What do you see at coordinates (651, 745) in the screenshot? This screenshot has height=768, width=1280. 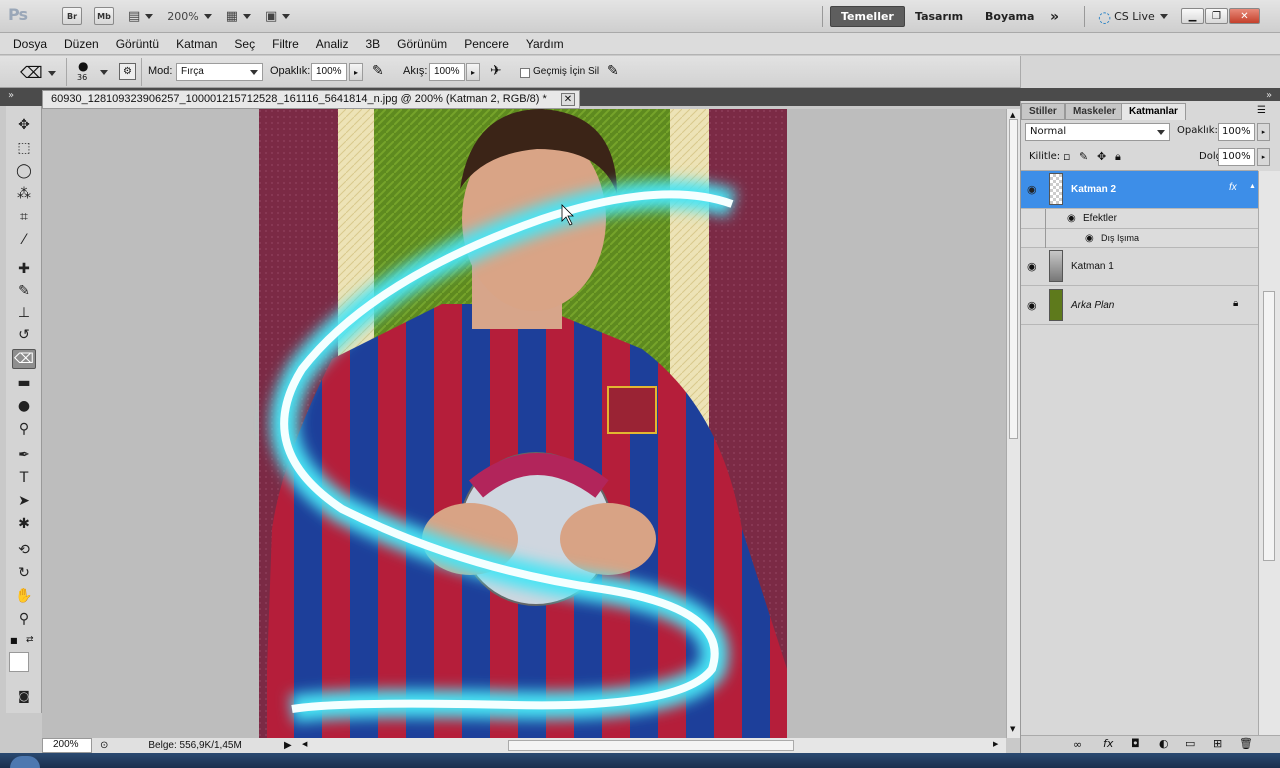 I see `horizontal-scroll-thumb` at bounding box center [651, 745].